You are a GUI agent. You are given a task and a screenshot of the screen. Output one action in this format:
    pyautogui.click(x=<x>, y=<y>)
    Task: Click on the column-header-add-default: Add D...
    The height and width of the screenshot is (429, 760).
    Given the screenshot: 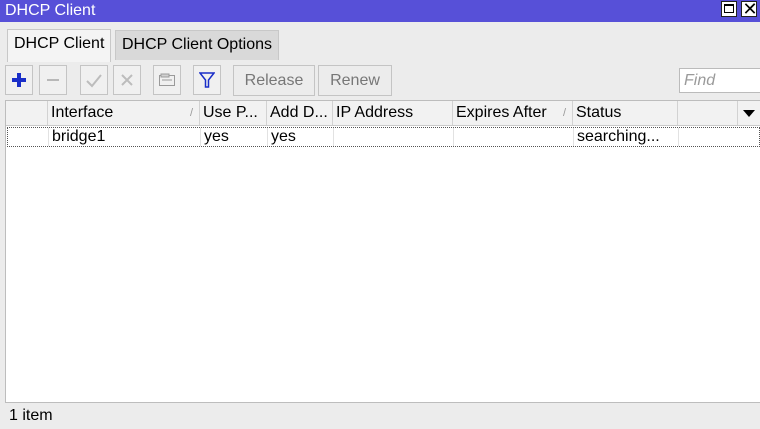 What is the action you would take?
    pyautogui.click(x=300, y=113)
    